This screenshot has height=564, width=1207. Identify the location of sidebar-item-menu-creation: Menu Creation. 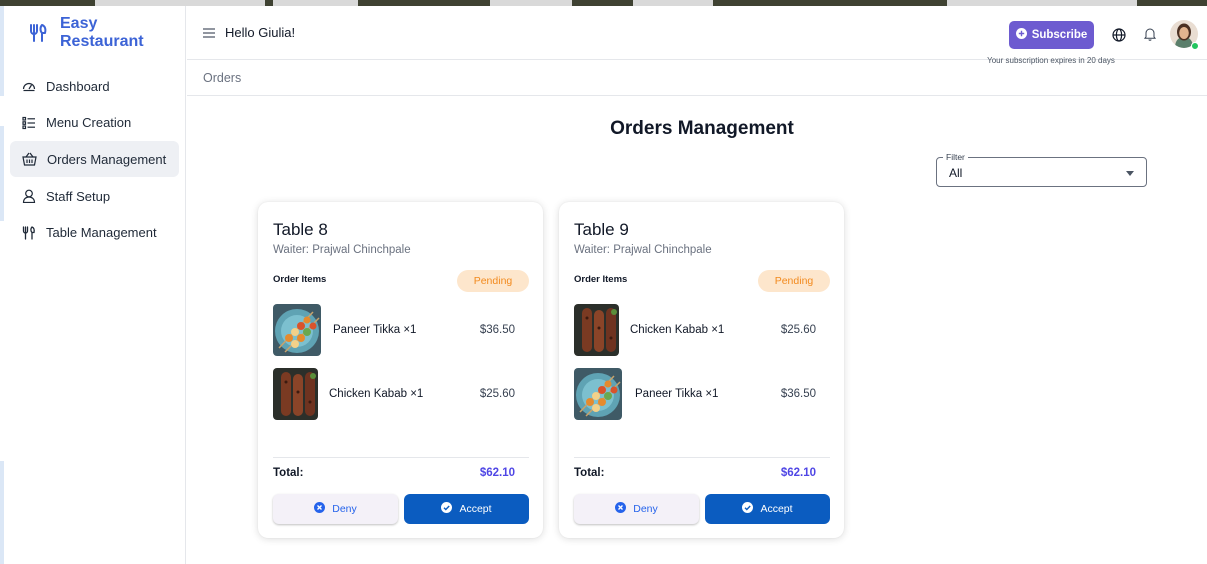
(94, 123).